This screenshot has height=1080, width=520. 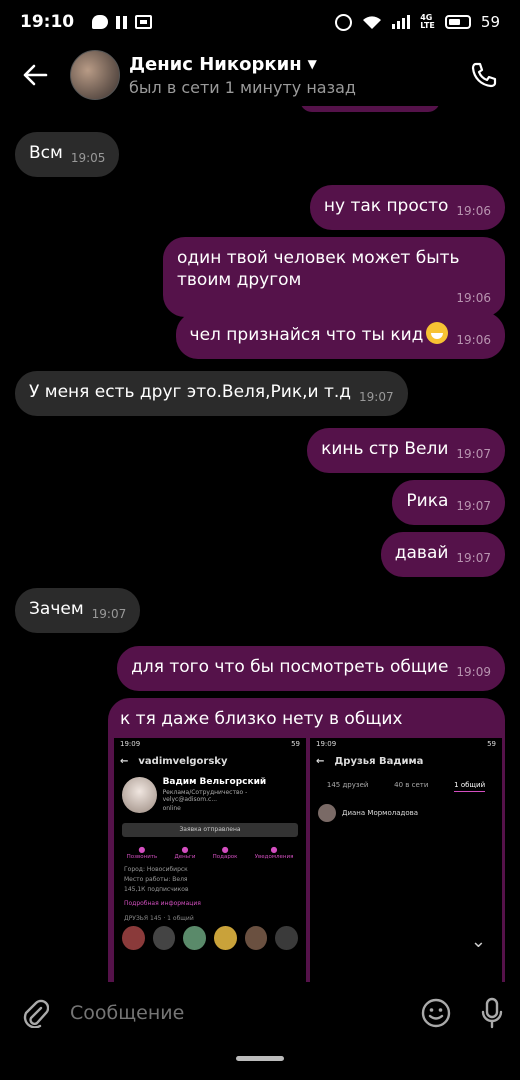 What do you see at coordinates (159, 918) in the screenshot?
I see `mini-friends-label: ДРУЗЬЯ 145 · 1 общий` at bounding box center [159, 918].